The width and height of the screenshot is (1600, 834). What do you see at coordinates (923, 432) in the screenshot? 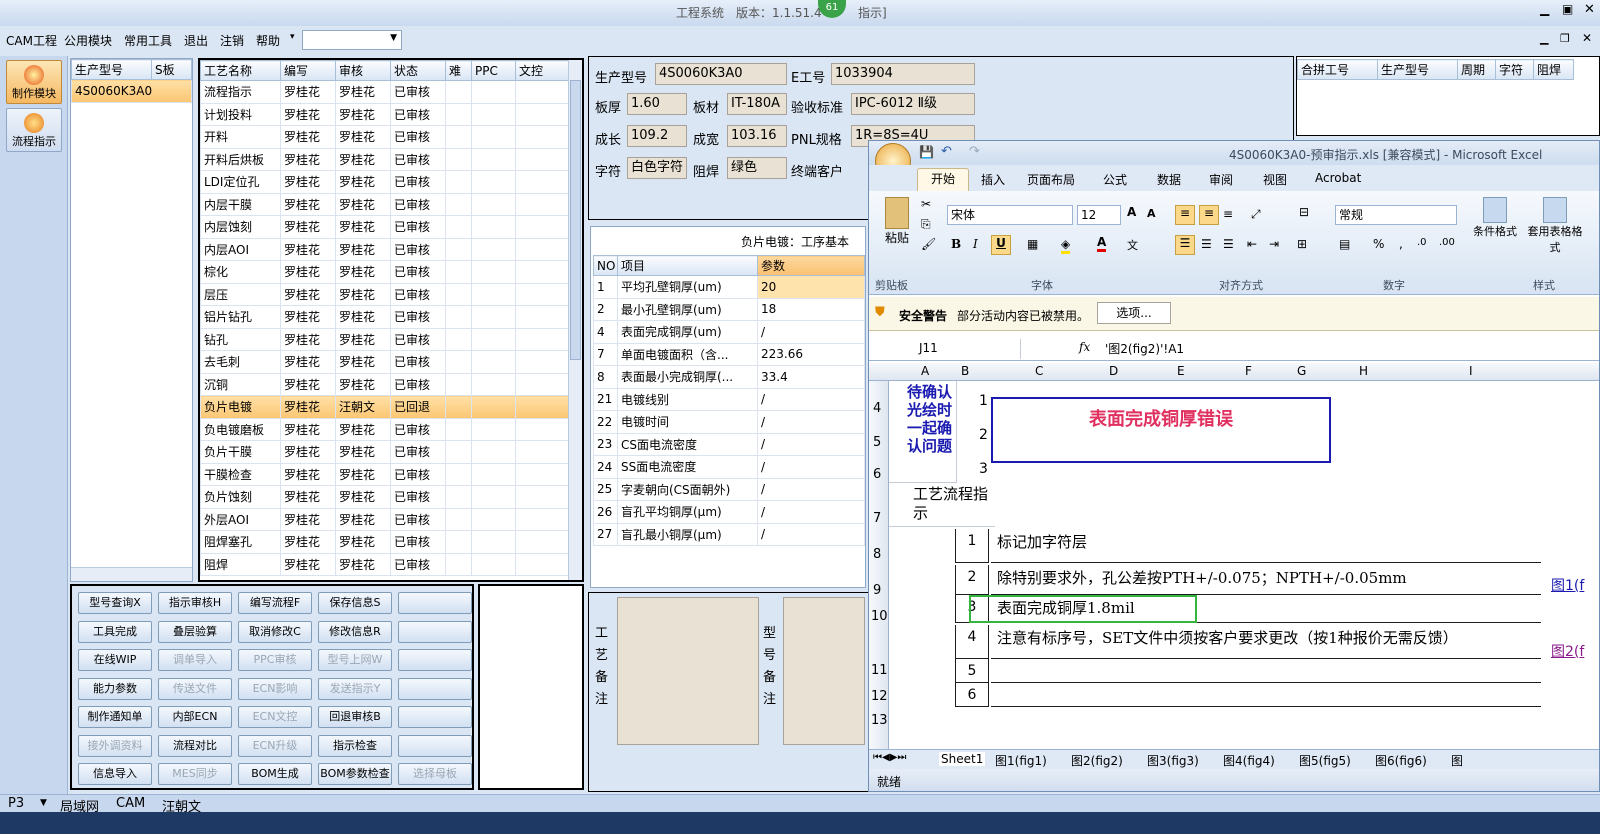
I see `confirm-cell: 待确认光绘时一起确认问题` at bounding box center [923, 432].